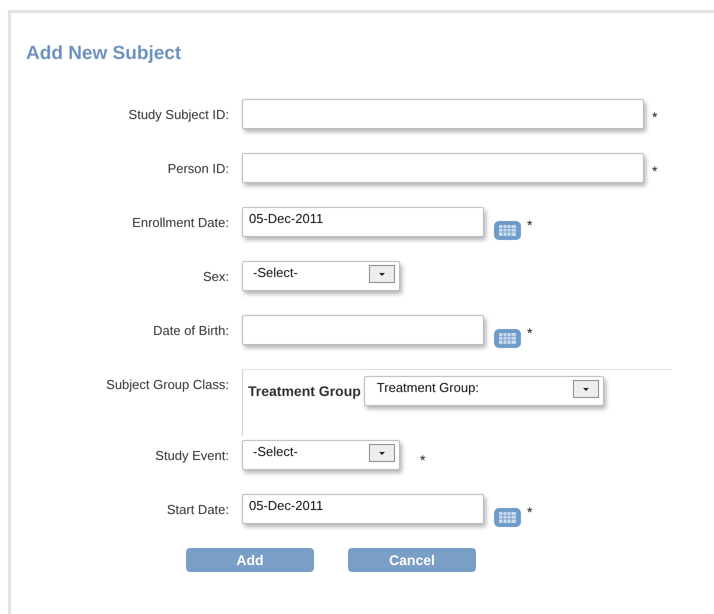 This screenshot has height=614, width=714. Describe the element at coordinates (304, 390) in the screenshot. I see `group-name: Treatment Group` at that location.